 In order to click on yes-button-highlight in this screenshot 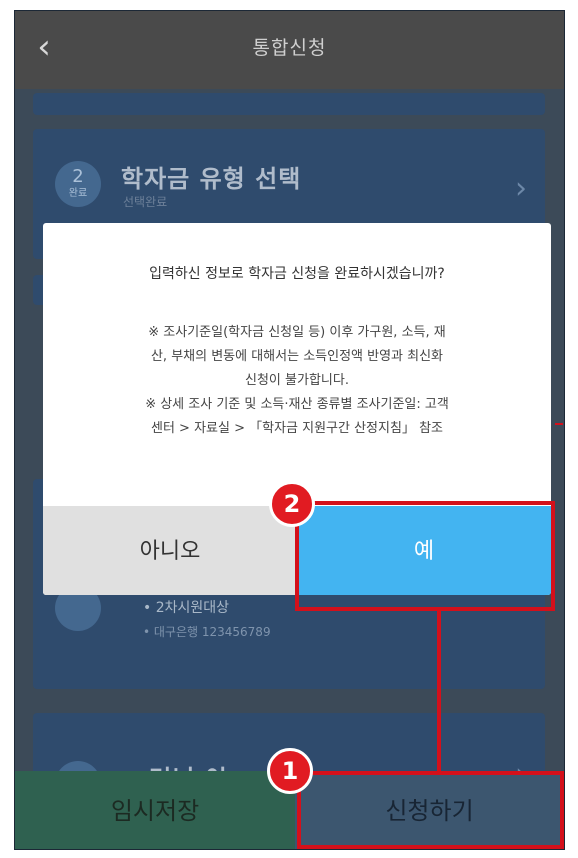, I will do `click(425, 556)`.